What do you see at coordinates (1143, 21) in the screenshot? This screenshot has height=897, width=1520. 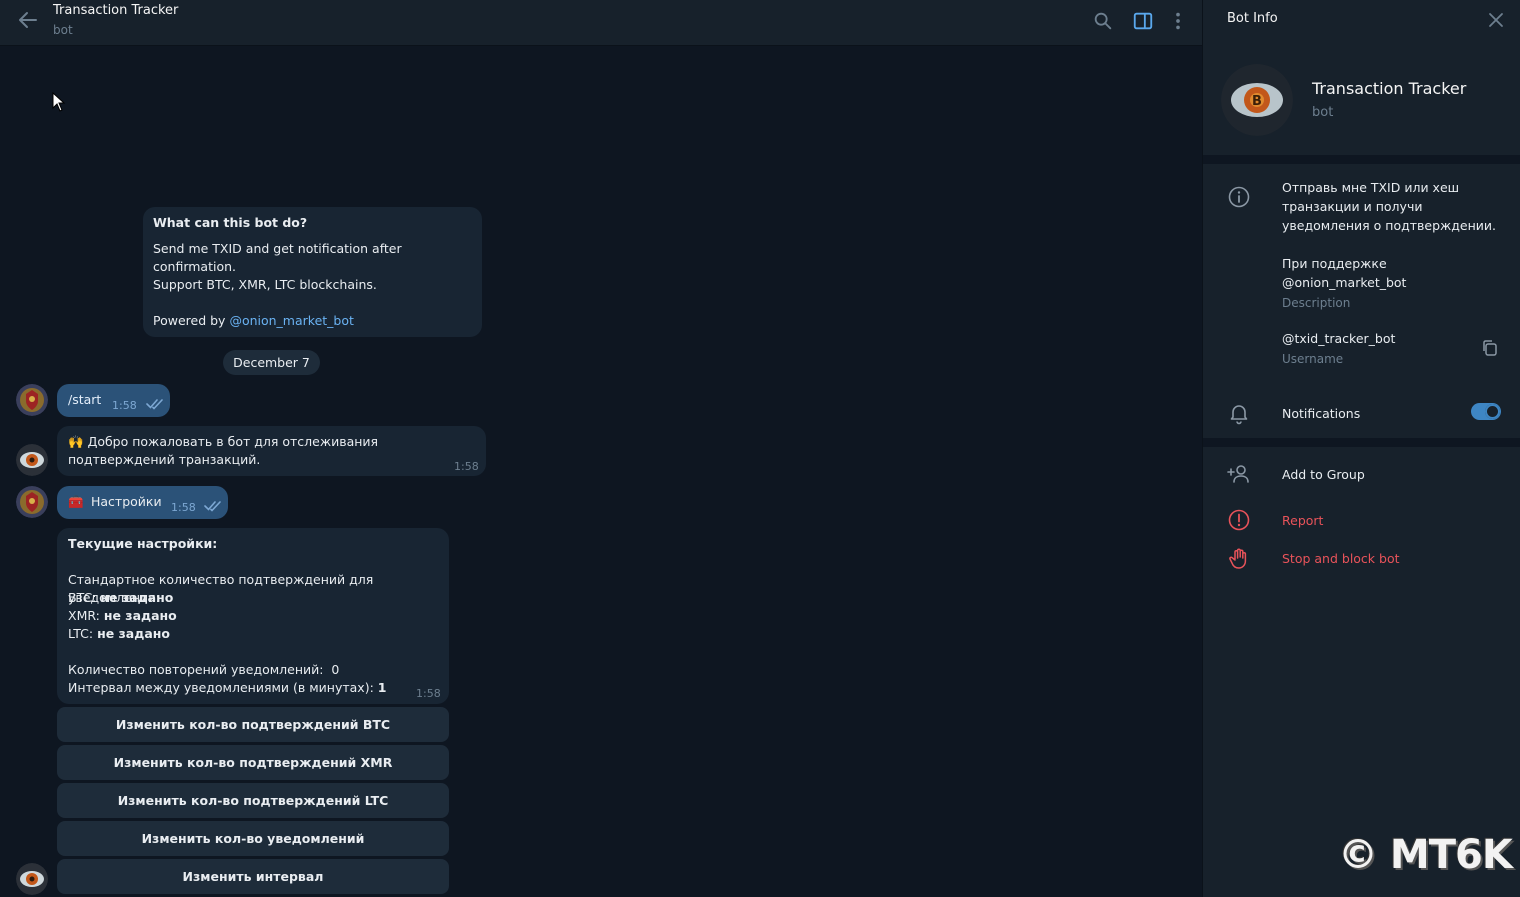 I see `sidebar-toggle-icon` at bounding box center [1143, 21].